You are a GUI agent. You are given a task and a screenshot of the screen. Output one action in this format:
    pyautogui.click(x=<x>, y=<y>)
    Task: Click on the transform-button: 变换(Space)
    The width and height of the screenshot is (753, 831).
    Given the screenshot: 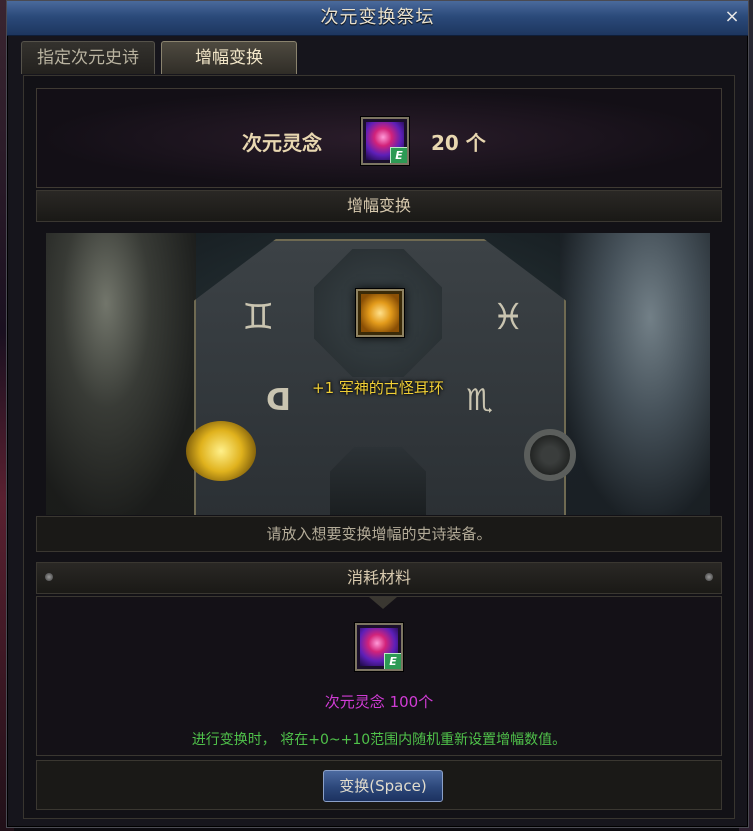 What is the action you would take?
    pyautogui.click(x=383, y=786)
    